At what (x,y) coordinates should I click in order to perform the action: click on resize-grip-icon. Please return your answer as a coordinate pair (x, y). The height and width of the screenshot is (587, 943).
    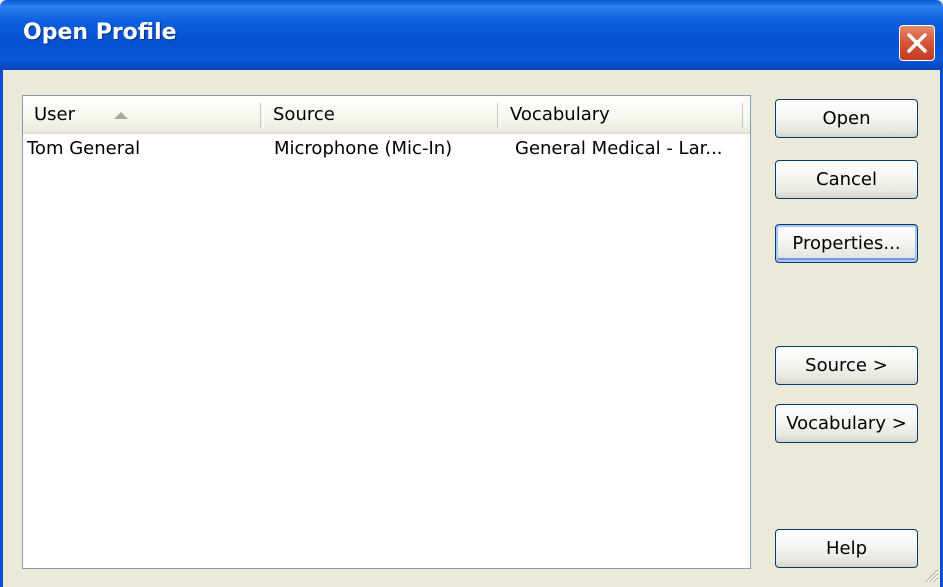
    Looking at the image, I should click on (931, 575).